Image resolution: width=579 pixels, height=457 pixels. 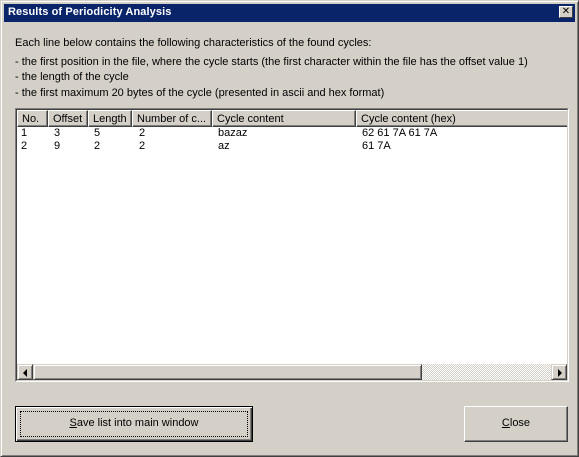 I want to click on save-list-button: Save list into main window, so click(x=134, y=424).